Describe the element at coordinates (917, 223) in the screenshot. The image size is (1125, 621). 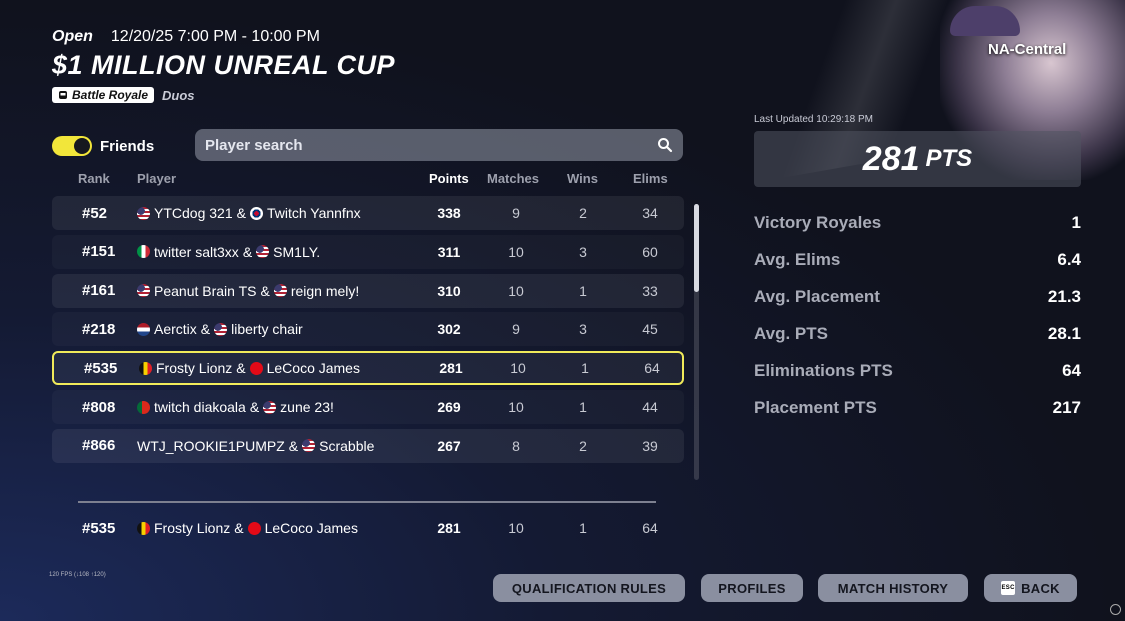
I see `stat-victory-royales: Victory Royales 1` at that location.